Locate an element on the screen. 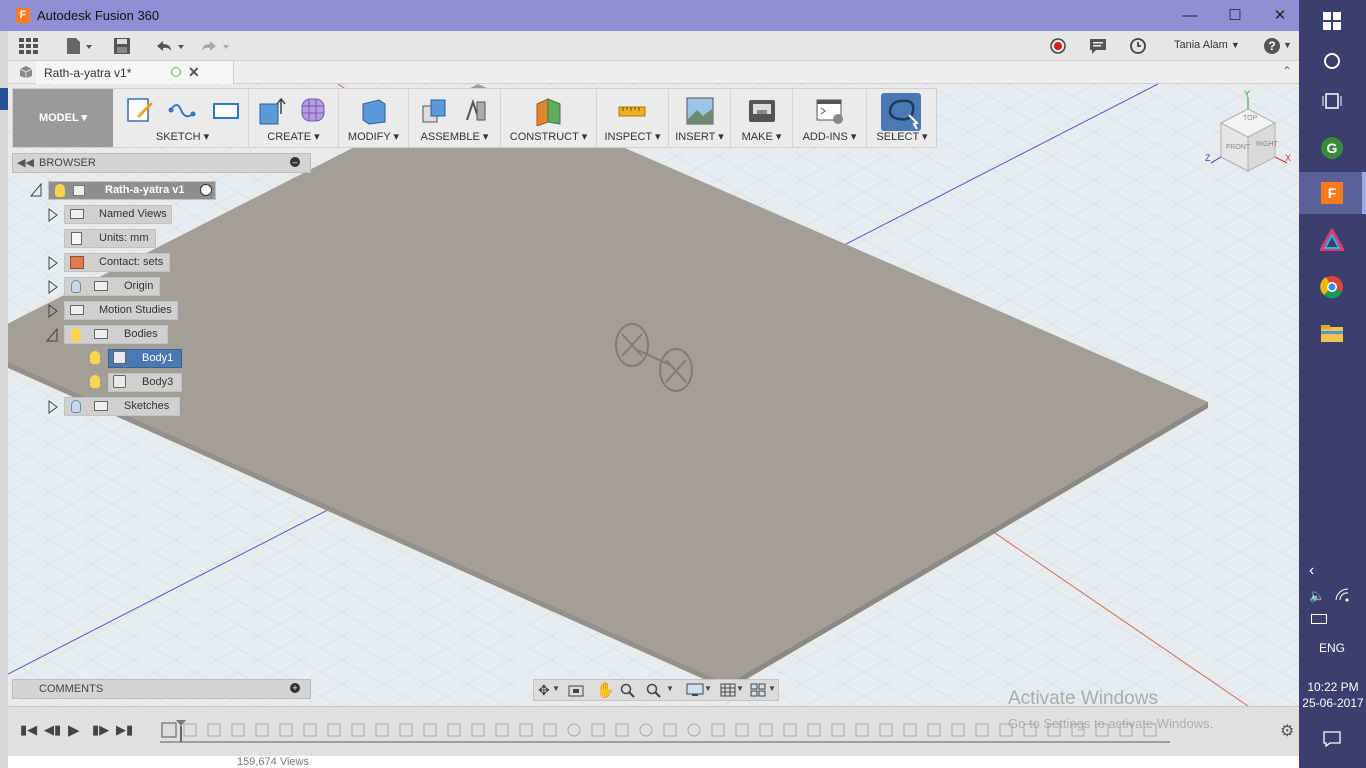 This screenshot has width=1366, height=768. collapse-browser-icon: ◀◀ is located at coordinates (25, 162).